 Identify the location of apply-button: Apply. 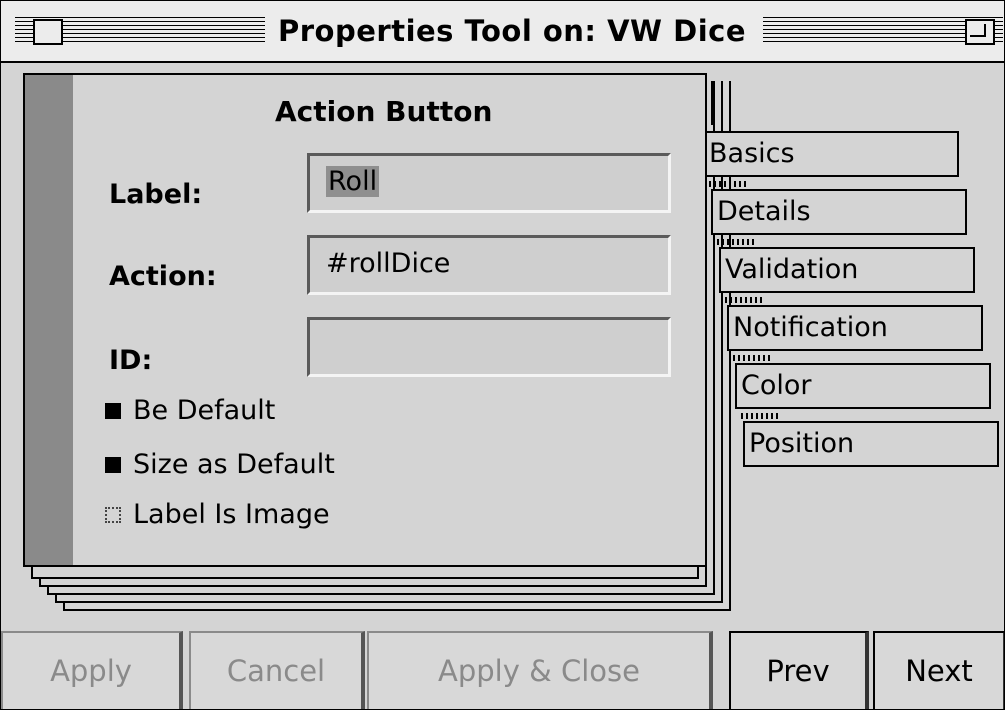
(92, 670).